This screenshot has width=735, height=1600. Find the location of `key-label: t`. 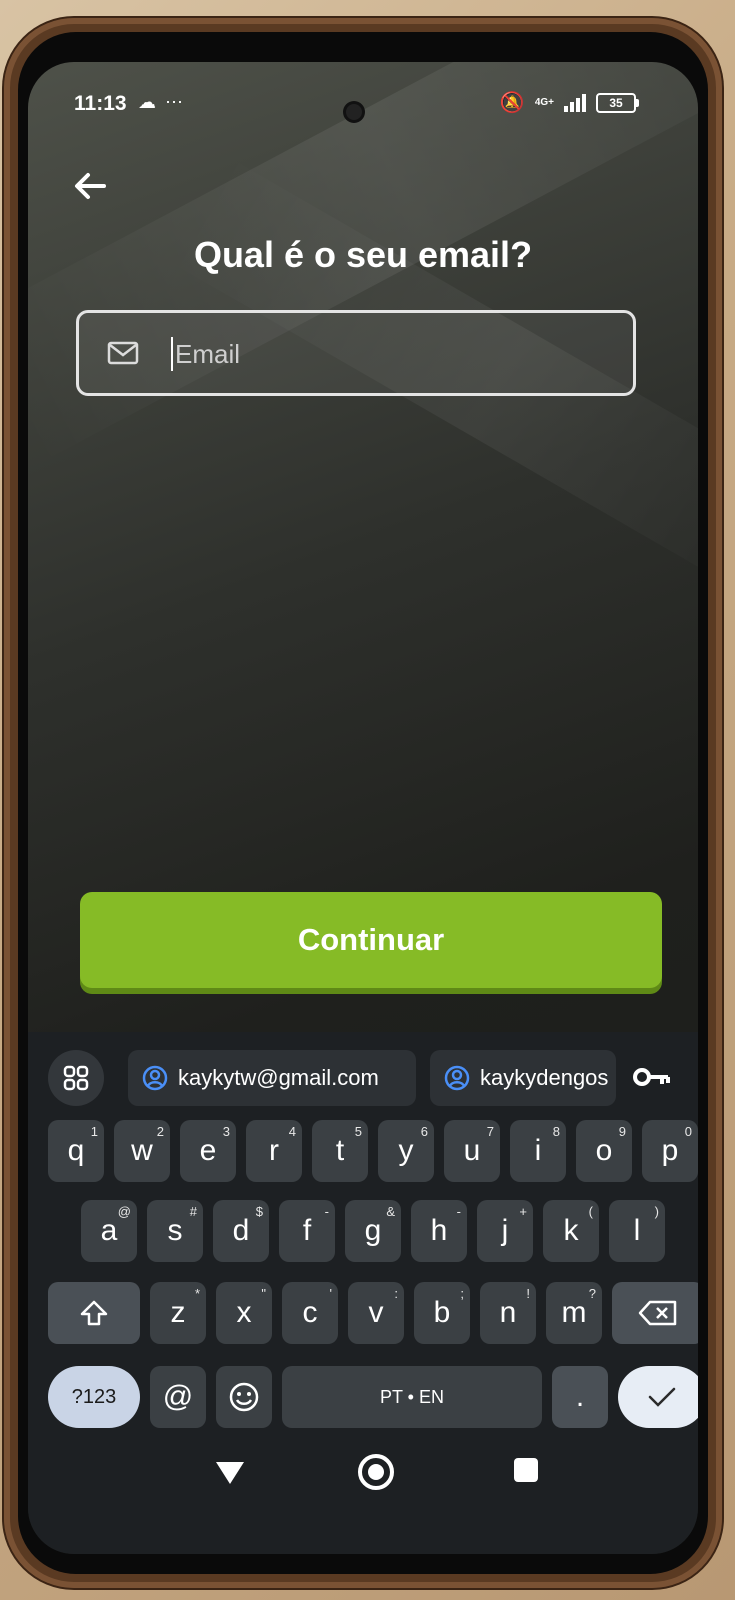

key-label: t is located at coordinates (340, 1150).